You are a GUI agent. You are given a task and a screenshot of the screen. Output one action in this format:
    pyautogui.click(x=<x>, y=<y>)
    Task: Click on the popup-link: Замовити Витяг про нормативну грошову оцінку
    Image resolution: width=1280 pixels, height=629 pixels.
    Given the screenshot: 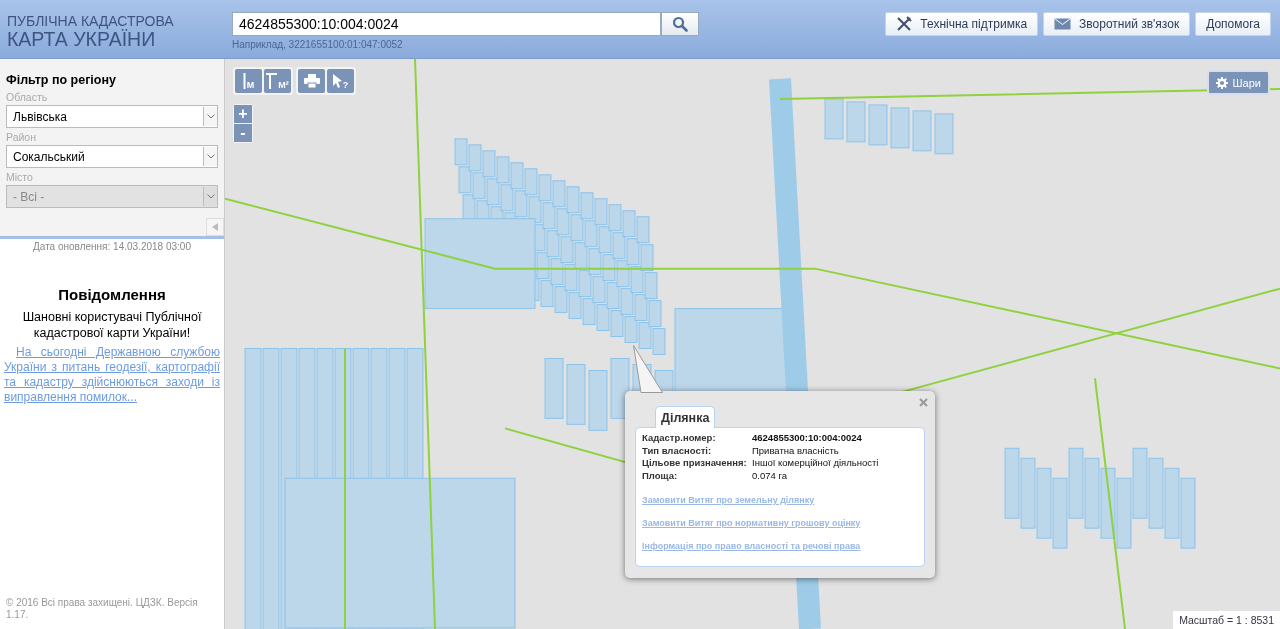 What is the action you would take?
    pyautogui.click(x=751, y=523)
    